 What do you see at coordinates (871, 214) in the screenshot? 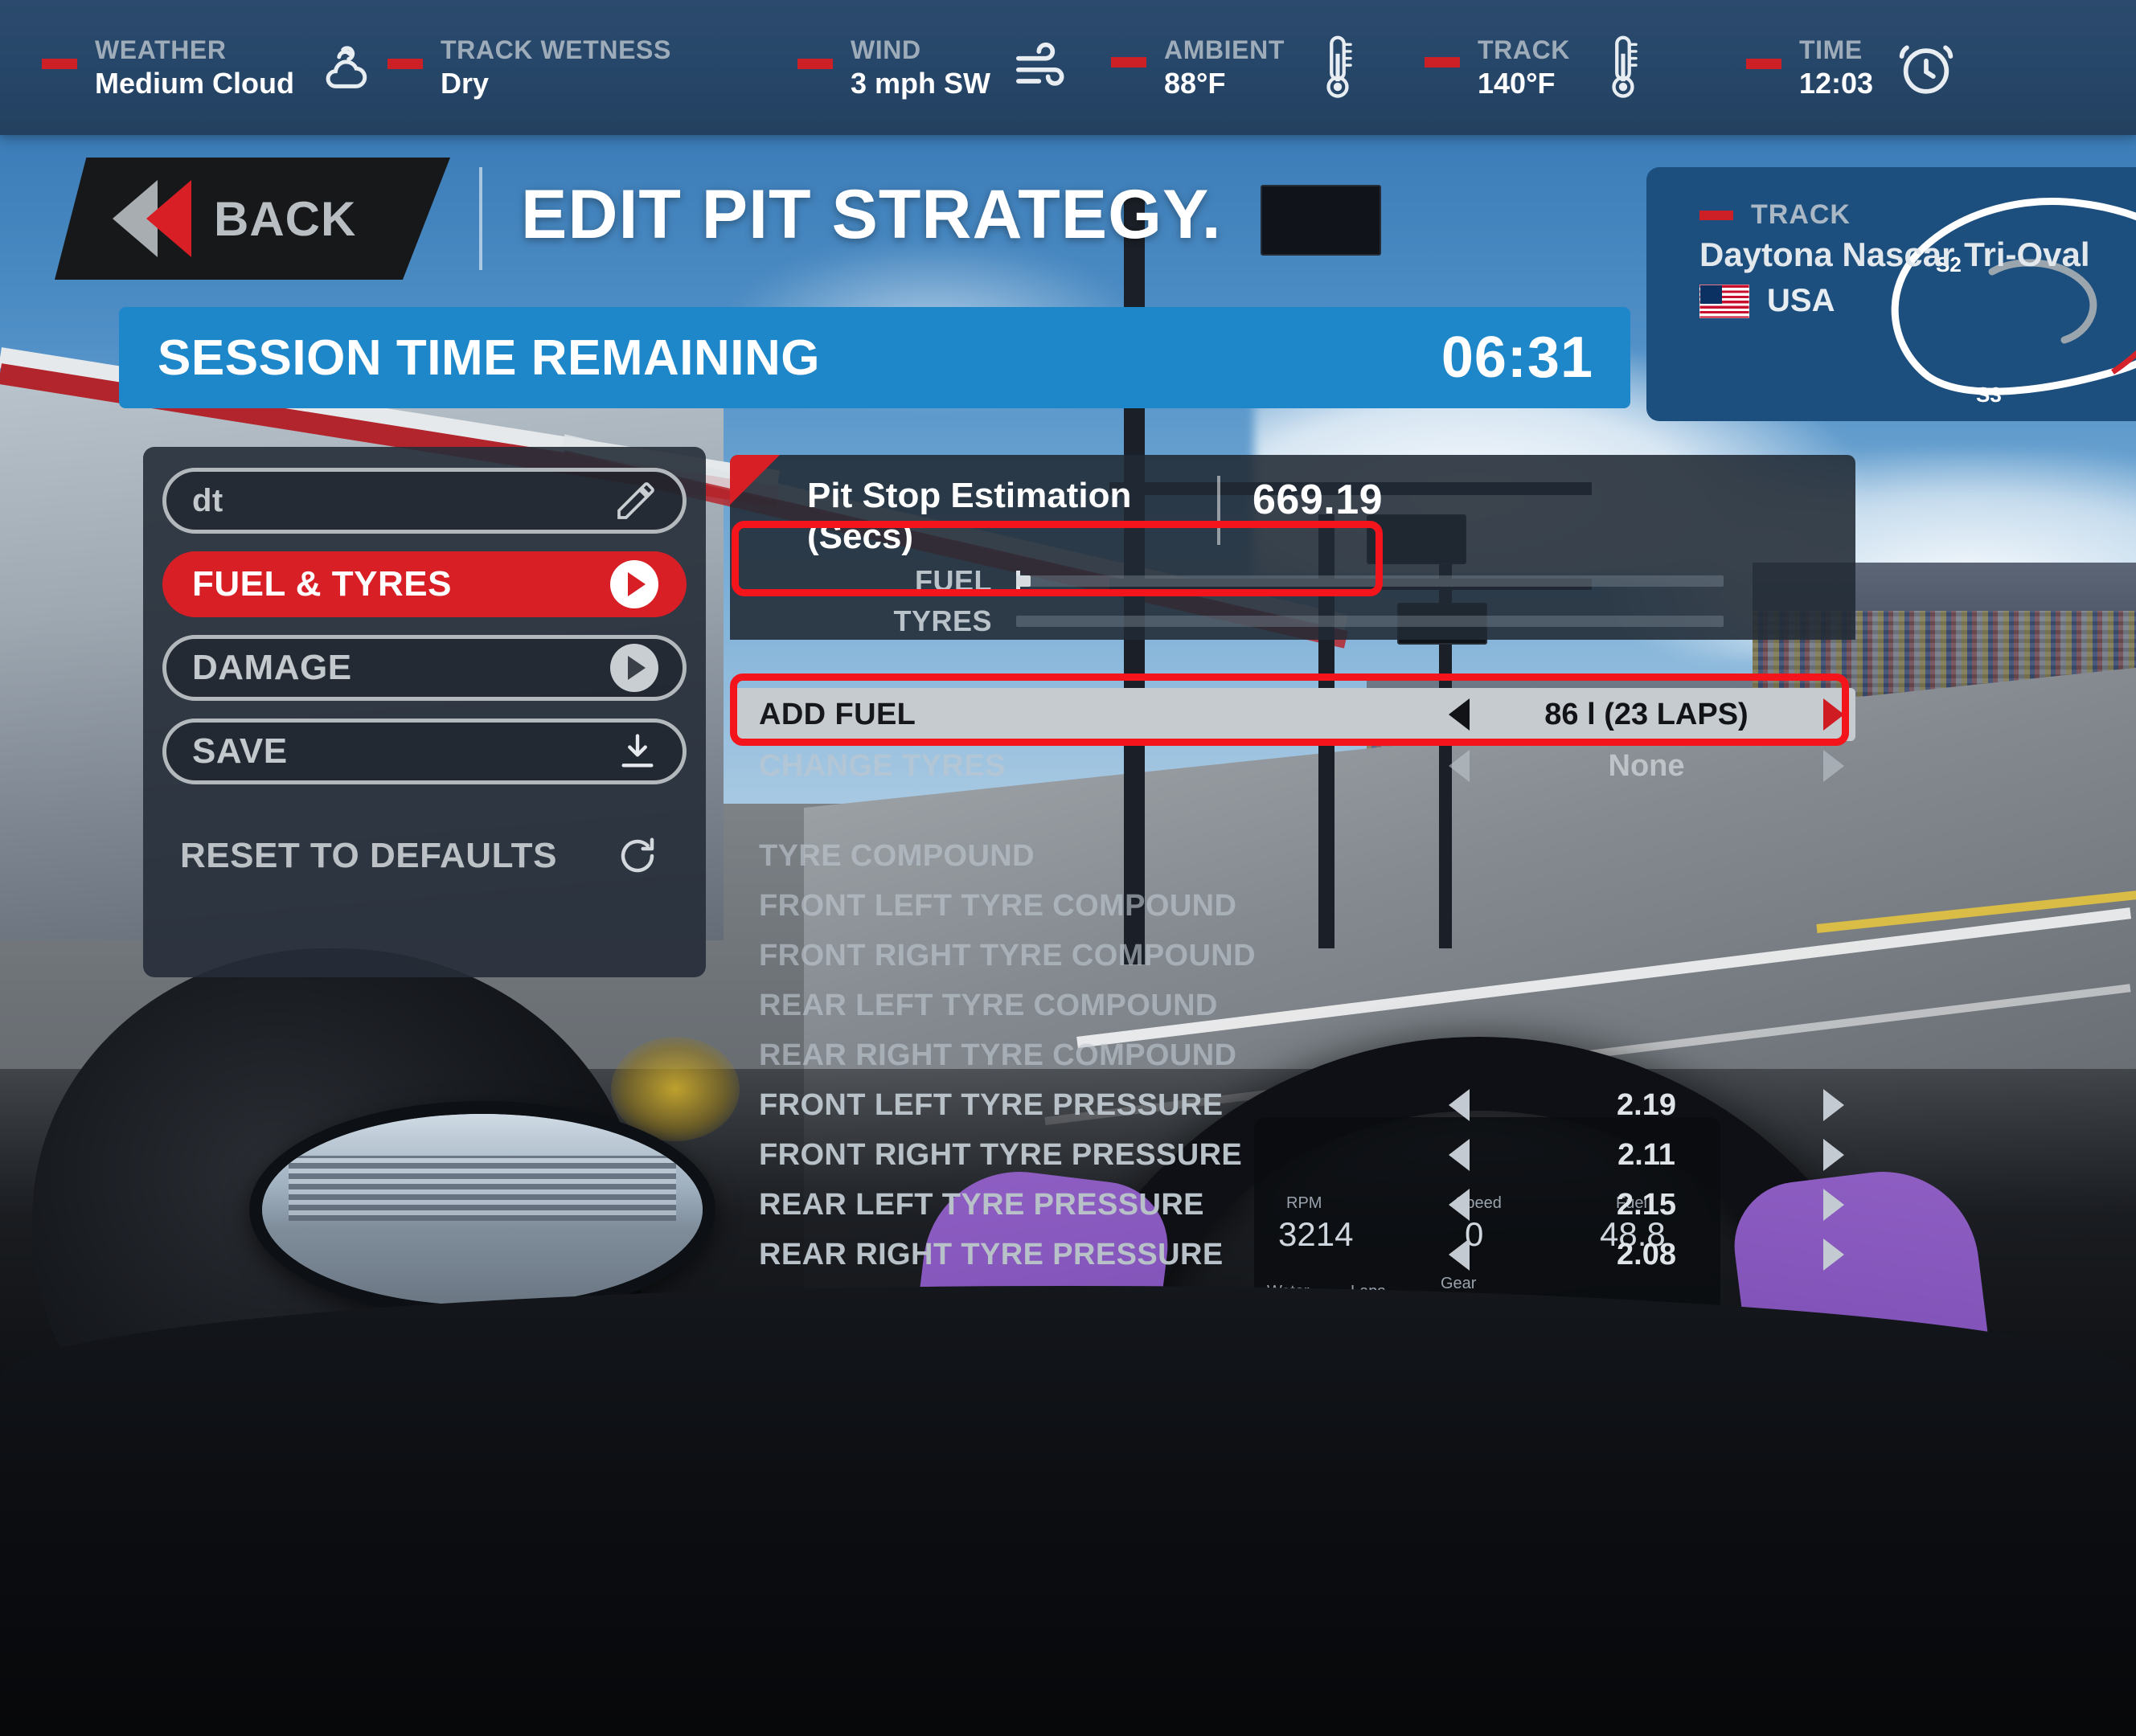
I see `page-title: EDIT PIT STRATEGY.` at bounding box center [871, 214].